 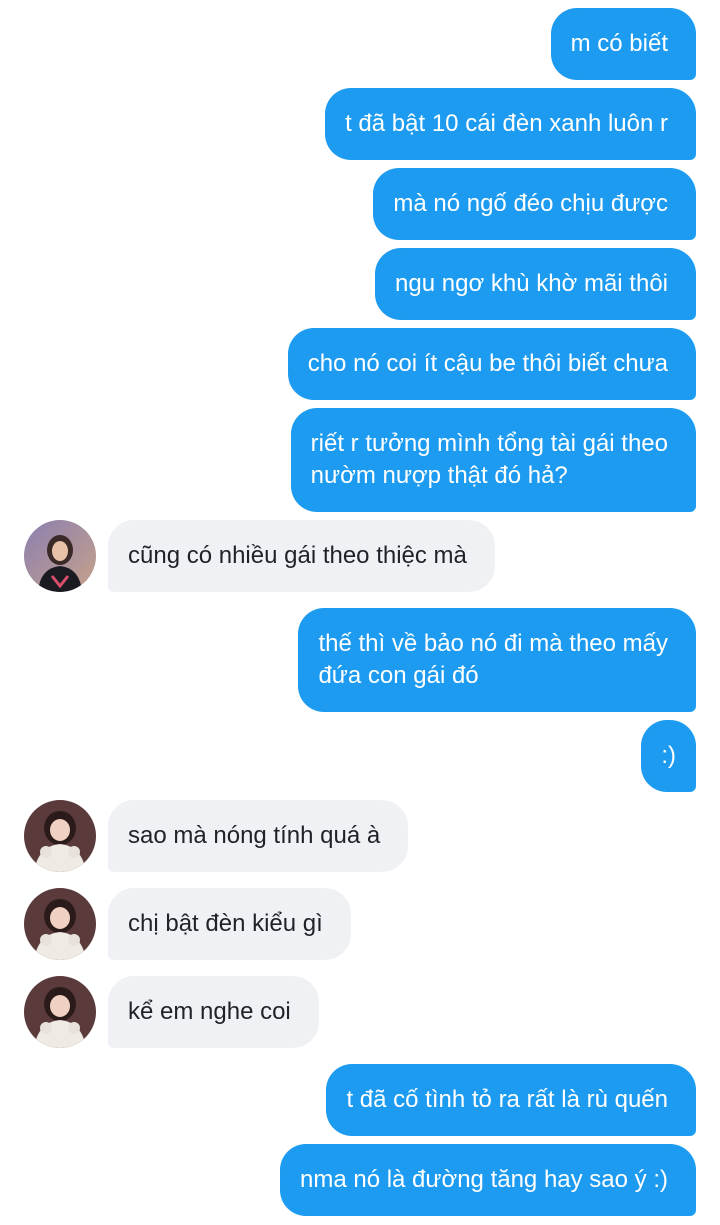 I want to click on outgoing-message: ngu ngơ khù khờ mãi thôi, so click(x=535, y=284).